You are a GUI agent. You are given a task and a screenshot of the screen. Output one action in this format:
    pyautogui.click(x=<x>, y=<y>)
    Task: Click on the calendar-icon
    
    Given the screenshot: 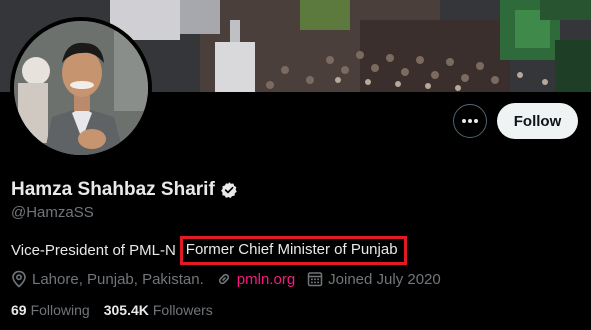 What is the action you would take?
    pyautogui.click(x=315, y=279)
    